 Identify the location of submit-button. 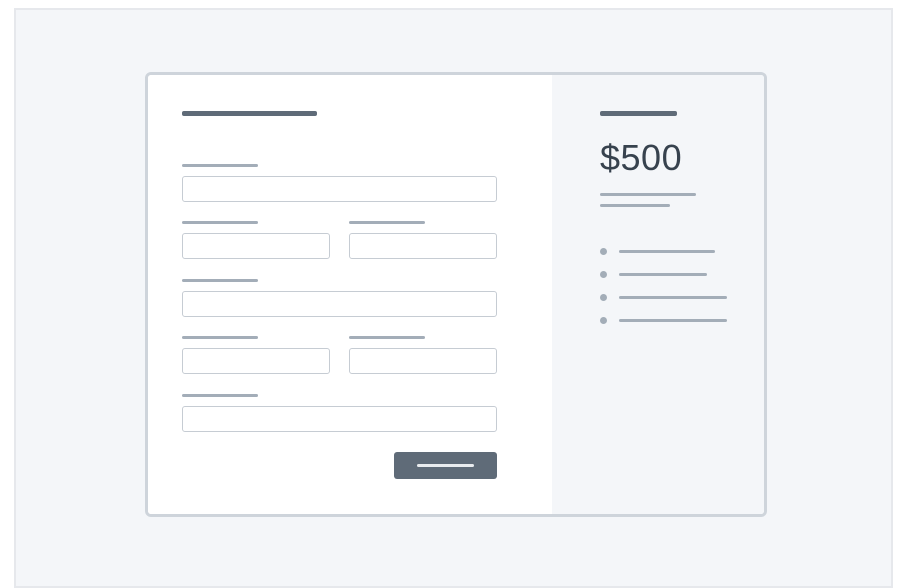
(445, 465).